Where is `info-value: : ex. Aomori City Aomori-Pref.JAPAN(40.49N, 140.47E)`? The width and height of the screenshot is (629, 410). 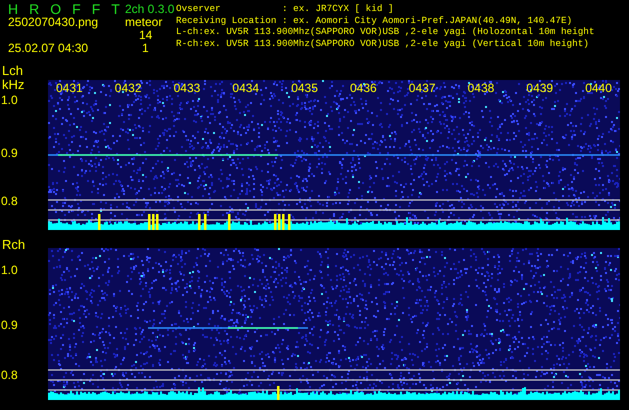 info-value: : ex. Aomori City Aomori-Pref.JAPAN(40.49N, 140.47E) is located at coordinates (427, 20).